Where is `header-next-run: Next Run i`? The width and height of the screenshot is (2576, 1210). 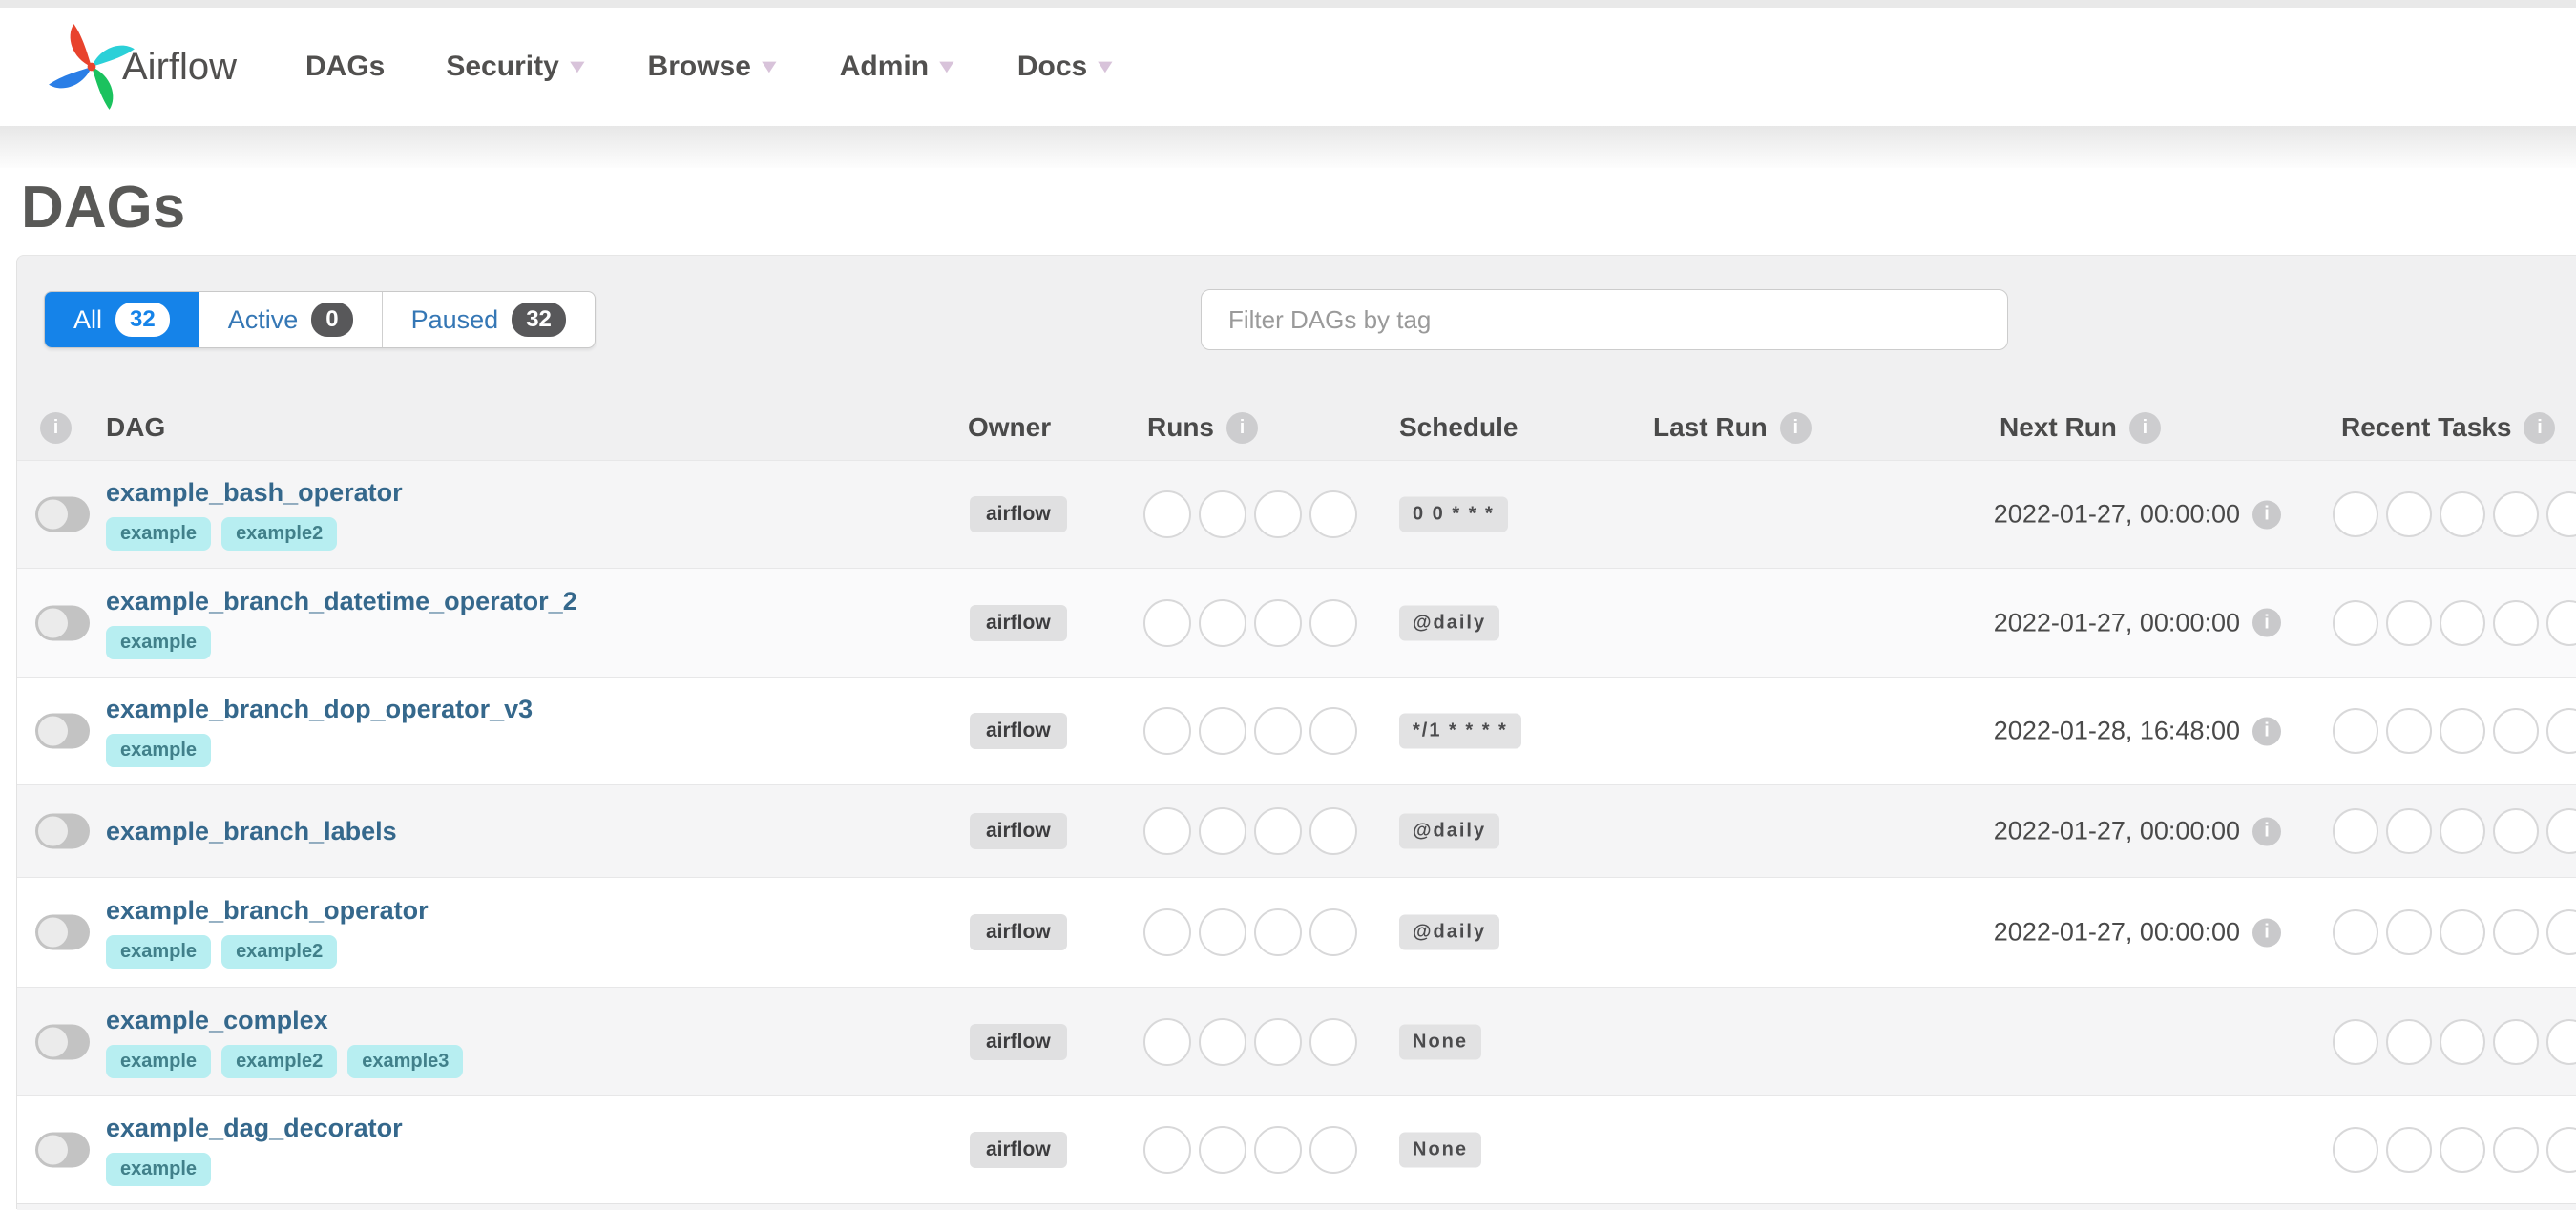 header-next-run: Next Run i is located at coordinates (2080, 428).